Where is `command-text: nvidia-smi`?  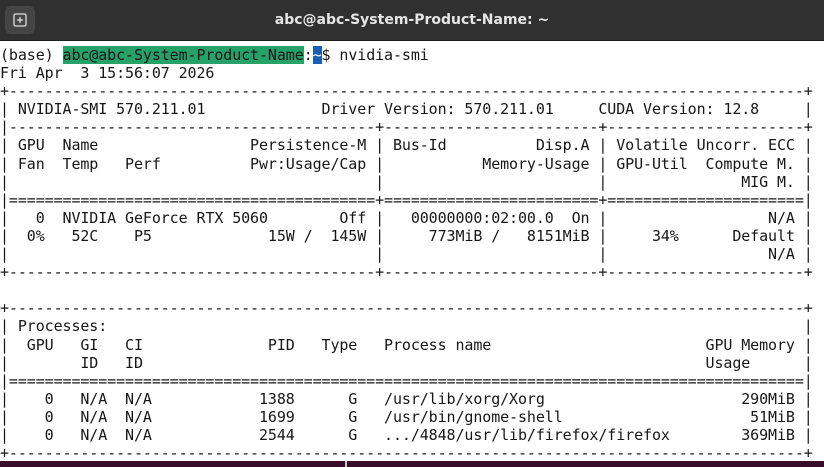
command-text: nvidia-smi is located at coordinates (384, 55).